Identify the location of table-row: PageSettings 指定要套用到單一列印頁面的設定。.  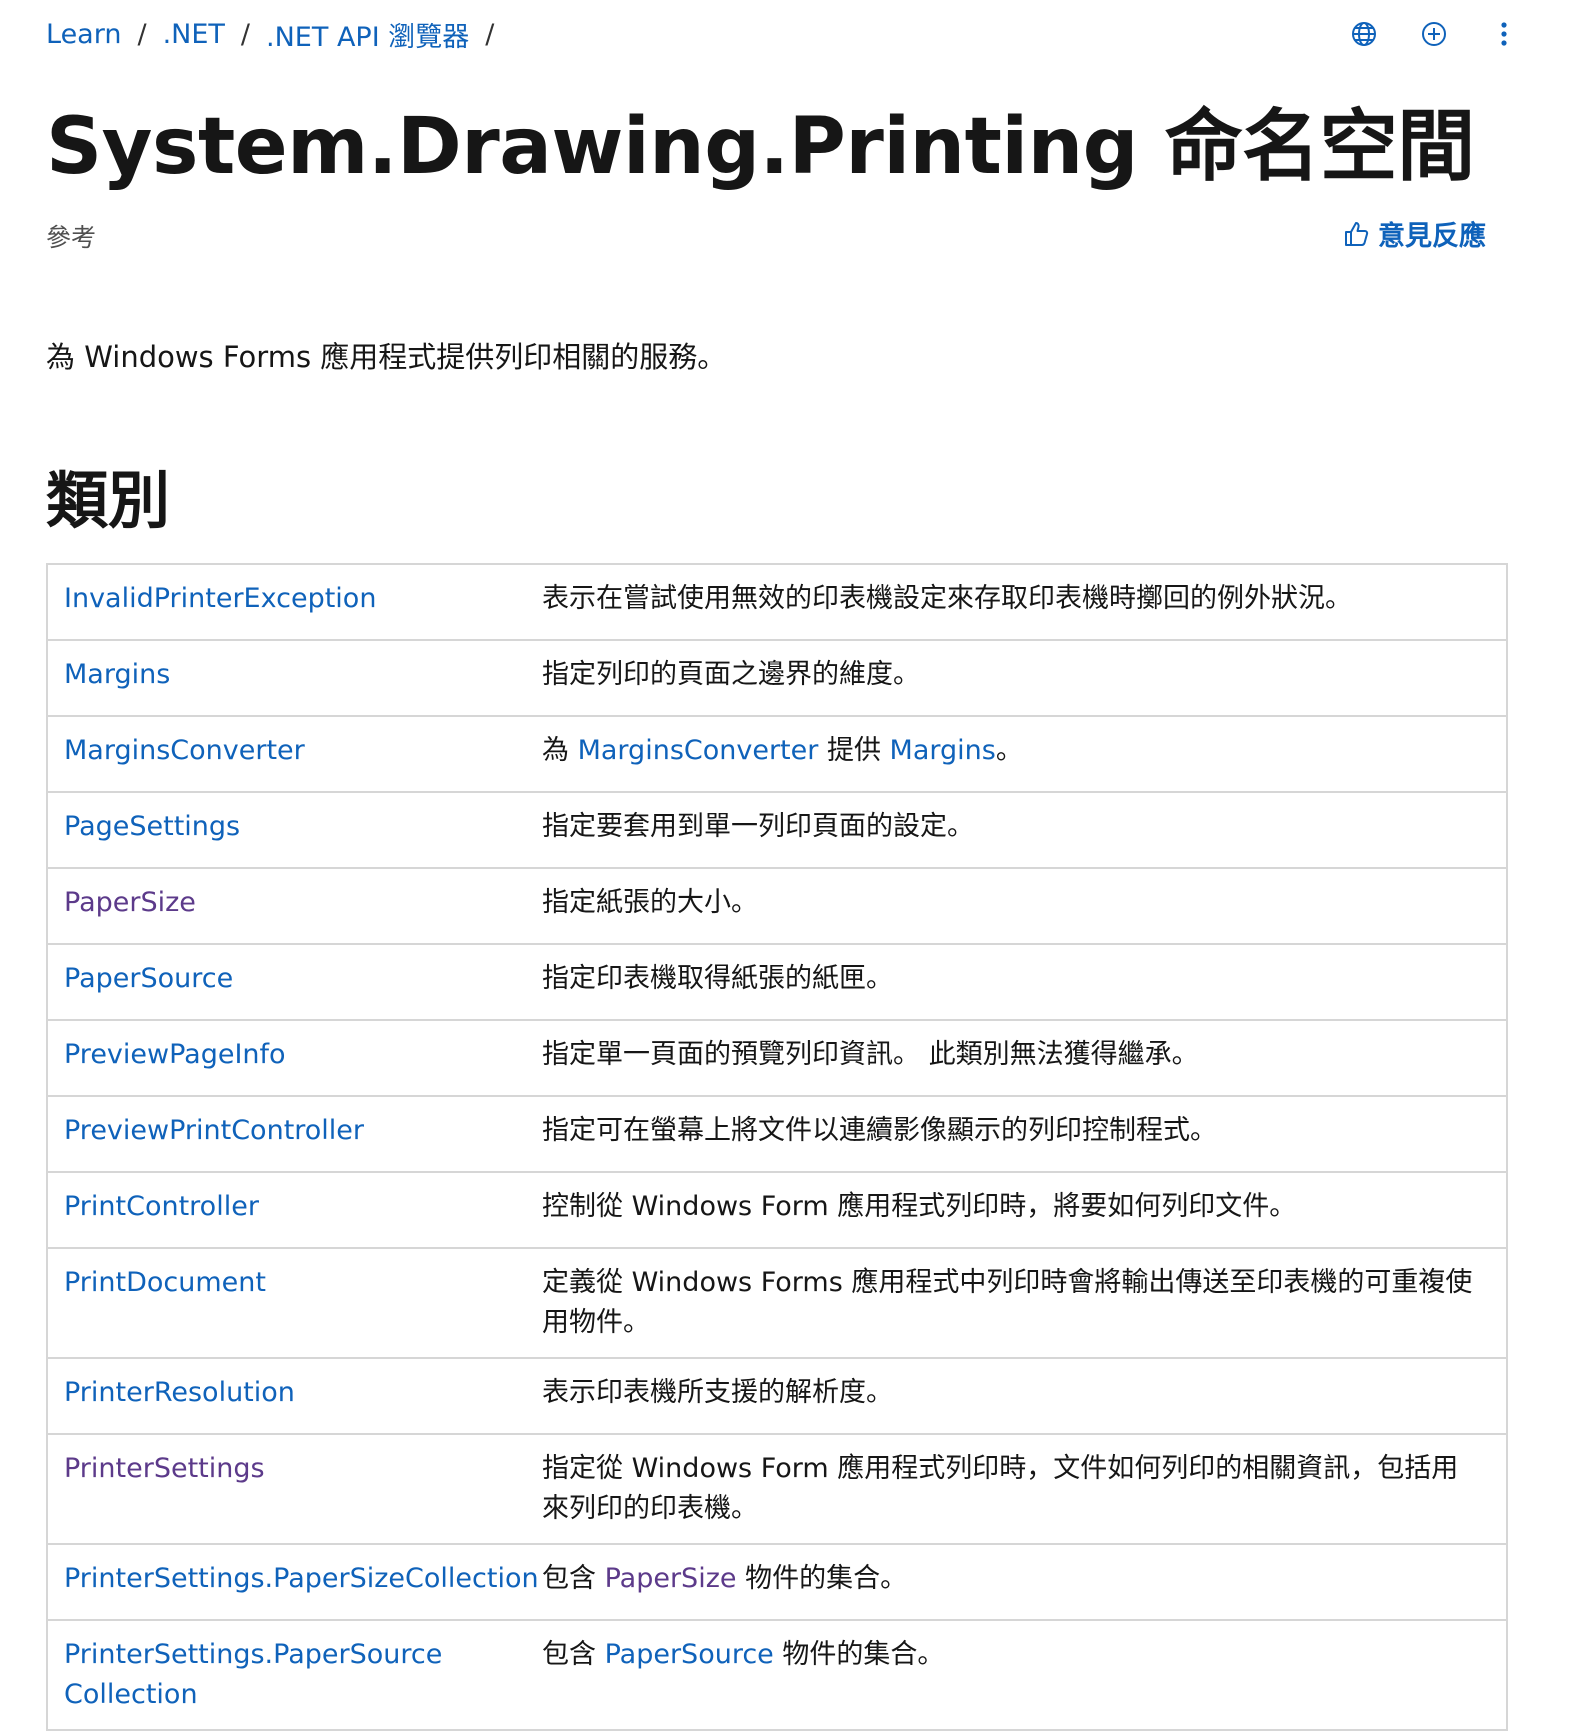
(777, 830).